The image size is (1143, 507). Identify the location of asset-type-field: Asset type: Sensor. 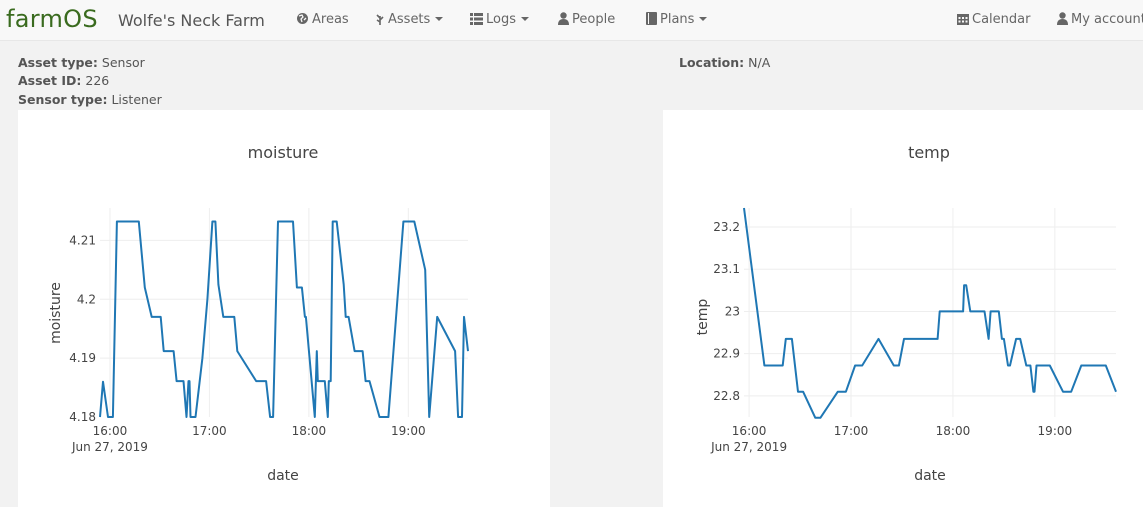
(81, 62).